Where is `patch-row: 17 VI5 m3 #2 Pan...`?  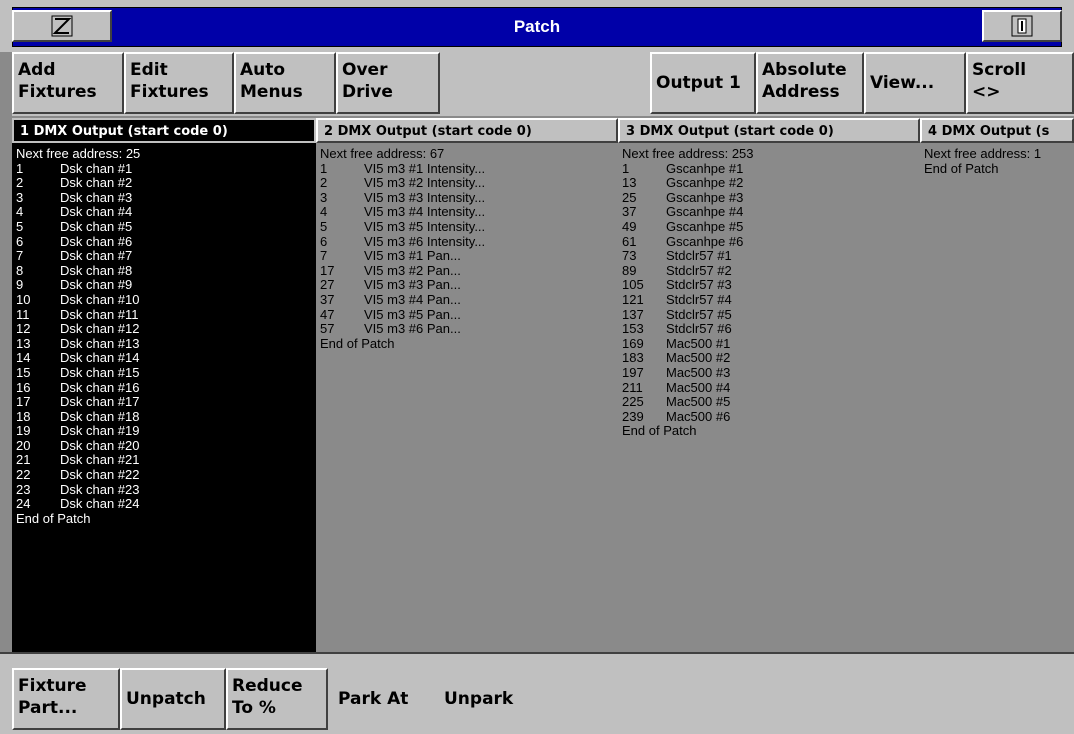
patch-row: 17 VI5 m3 #2 Pan... is located at coordinates (469, 271).